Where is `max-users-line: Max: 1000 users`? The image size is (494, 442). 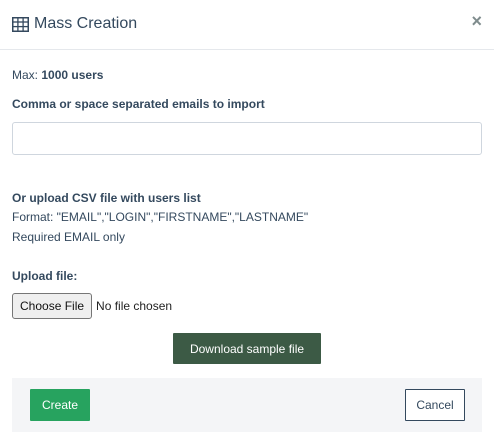 max-users-line: Max: 1000 users is located at coordinates (57, 75).